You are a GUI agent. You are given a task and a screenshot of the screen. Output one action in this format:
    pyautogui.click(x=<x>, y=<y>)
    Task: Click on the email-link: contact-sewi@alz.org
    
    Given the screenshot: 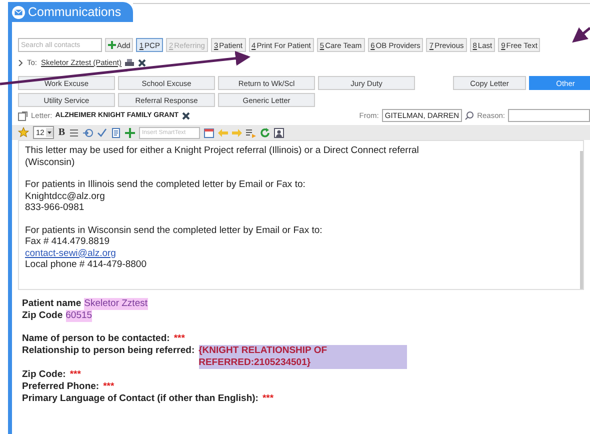 What is the action you would take?
    pyautogui.click(x=70, y=253)
    